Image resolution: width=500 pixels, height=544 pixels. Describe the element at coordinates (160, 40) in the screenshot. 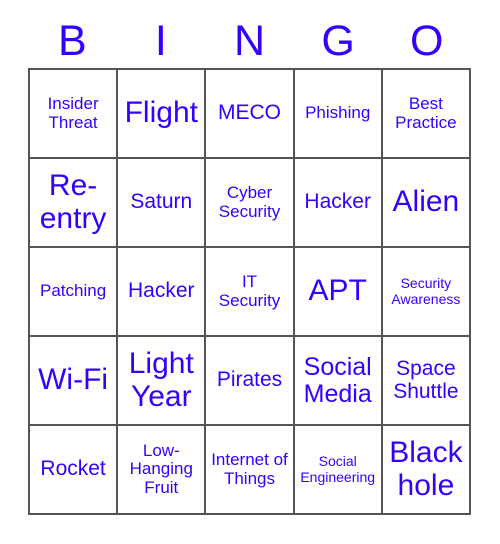

I see `bingo-header-letter-i: I` at that location.